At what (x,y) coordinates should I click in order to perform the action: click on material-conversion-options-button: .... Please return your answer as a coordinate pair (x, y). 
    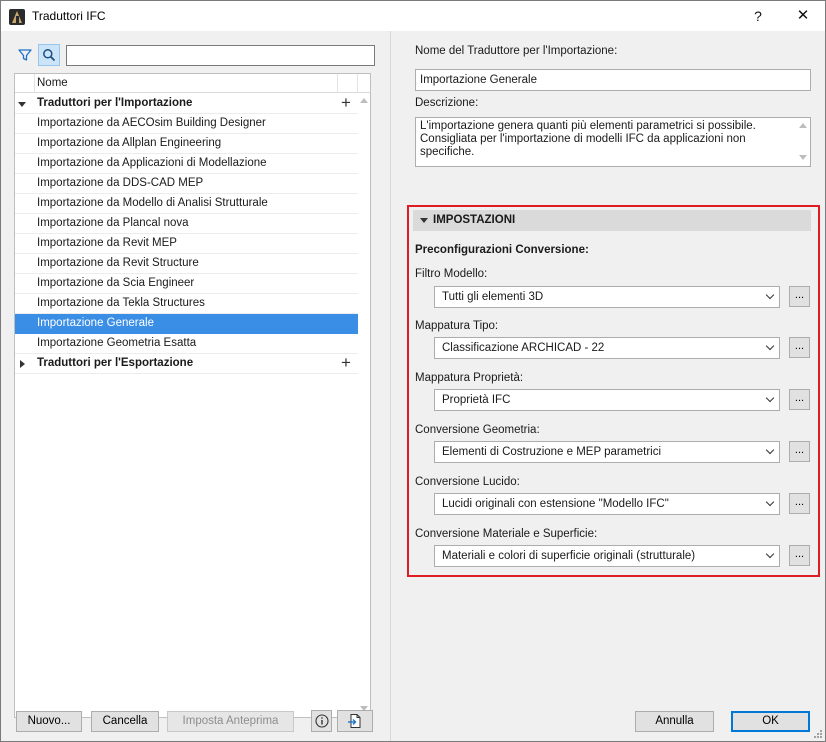
    Looking at the image, I should click on (799, 555).